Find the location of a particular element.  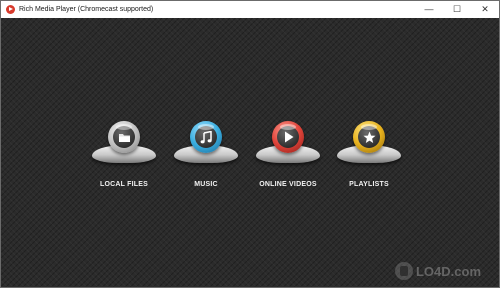

music-orb is located at coordinates (206, 137).